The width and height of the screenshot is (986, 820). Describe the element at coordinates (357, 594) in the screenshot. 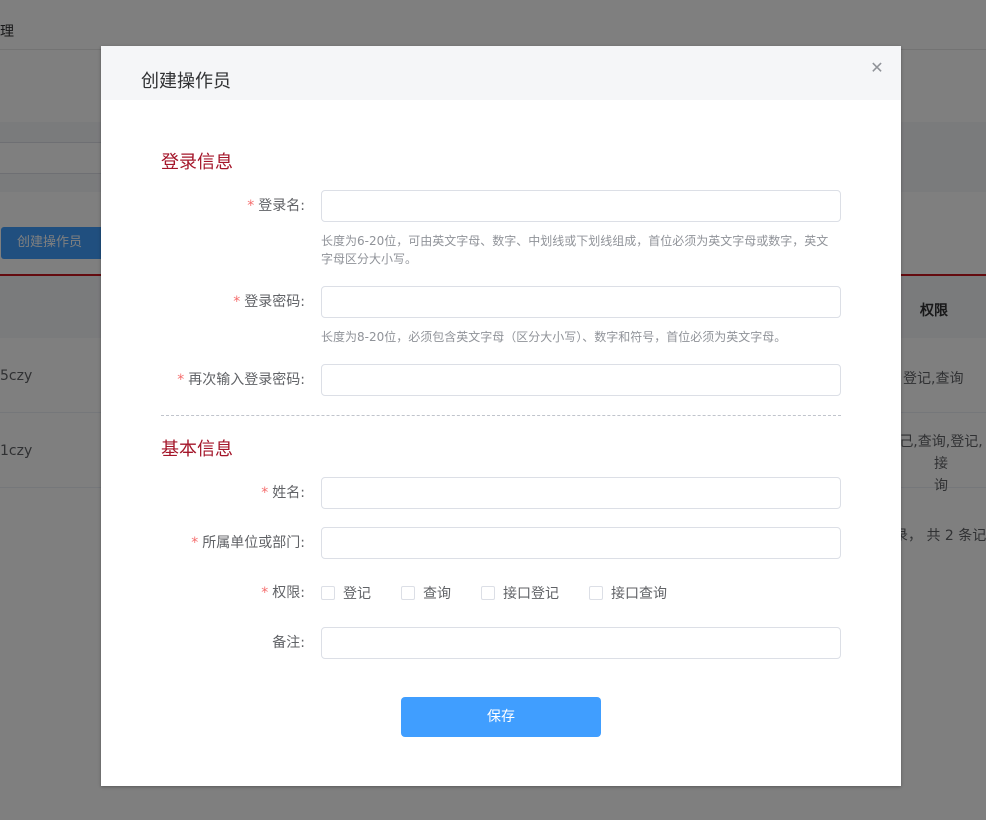

I see `checkbox-label: 登记` at that location.